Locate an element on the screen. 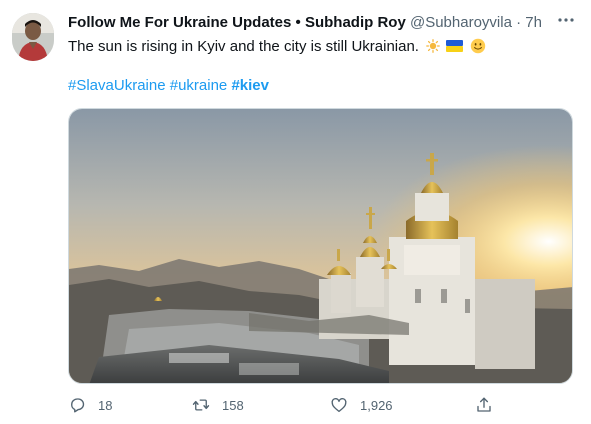  hashtag-kiev: #kiev is located at coordinates (250, 85).